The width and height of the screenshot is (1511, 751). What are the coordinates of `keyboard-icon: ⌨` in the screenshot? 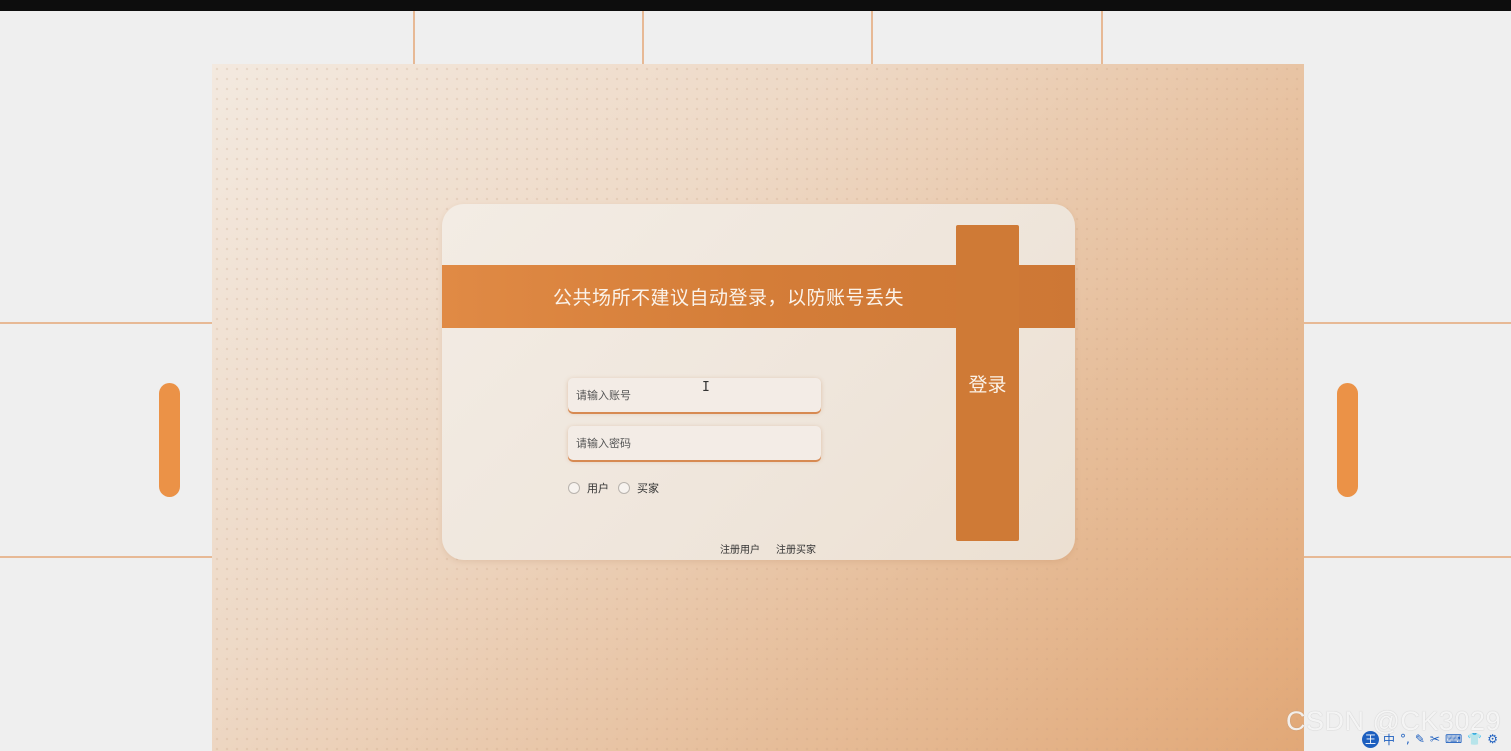 It's located at (1453, 739).